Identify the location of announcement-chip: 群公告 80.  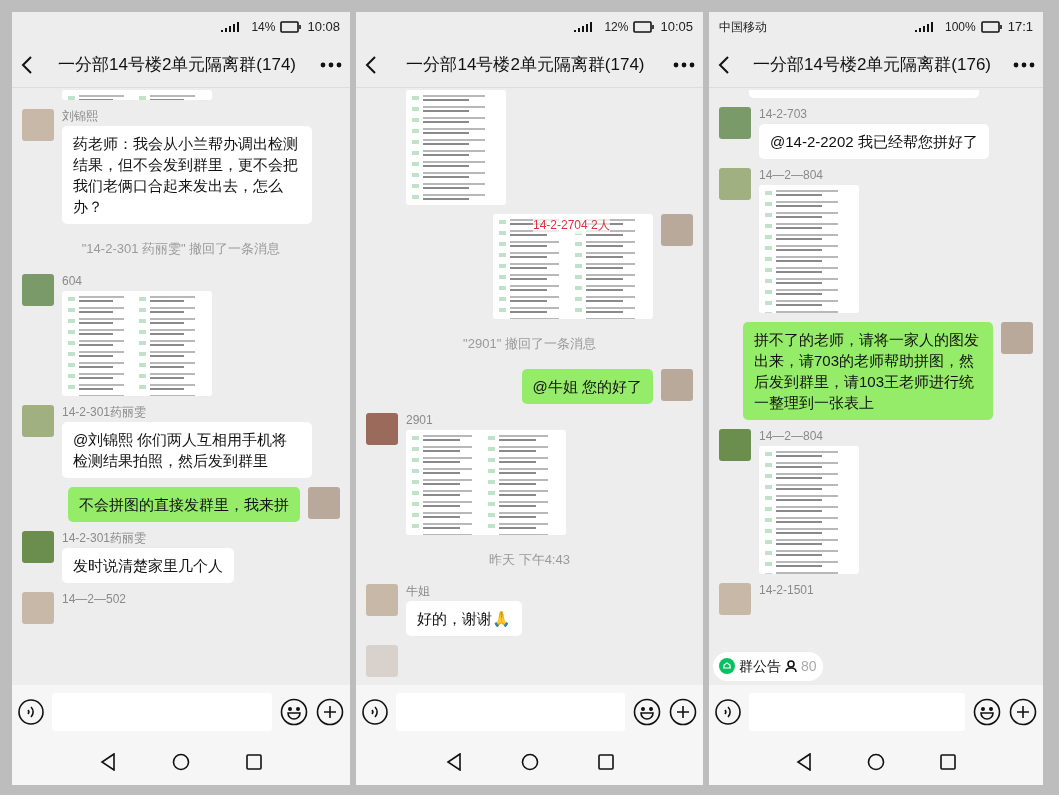
(768, 666).